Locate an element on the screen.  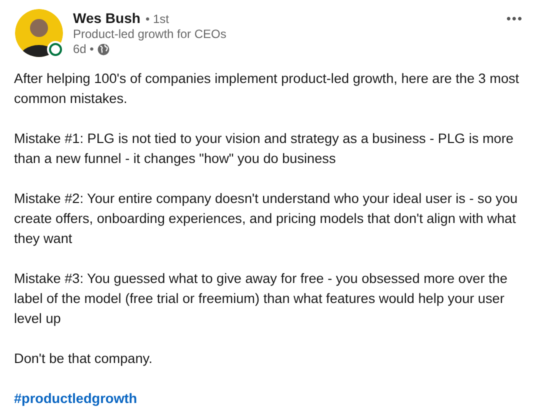
post-paragraph: After helping 100's of companies implement product-led growth, here are the 3 most common mistakes. is located at coordinates (267, 89).